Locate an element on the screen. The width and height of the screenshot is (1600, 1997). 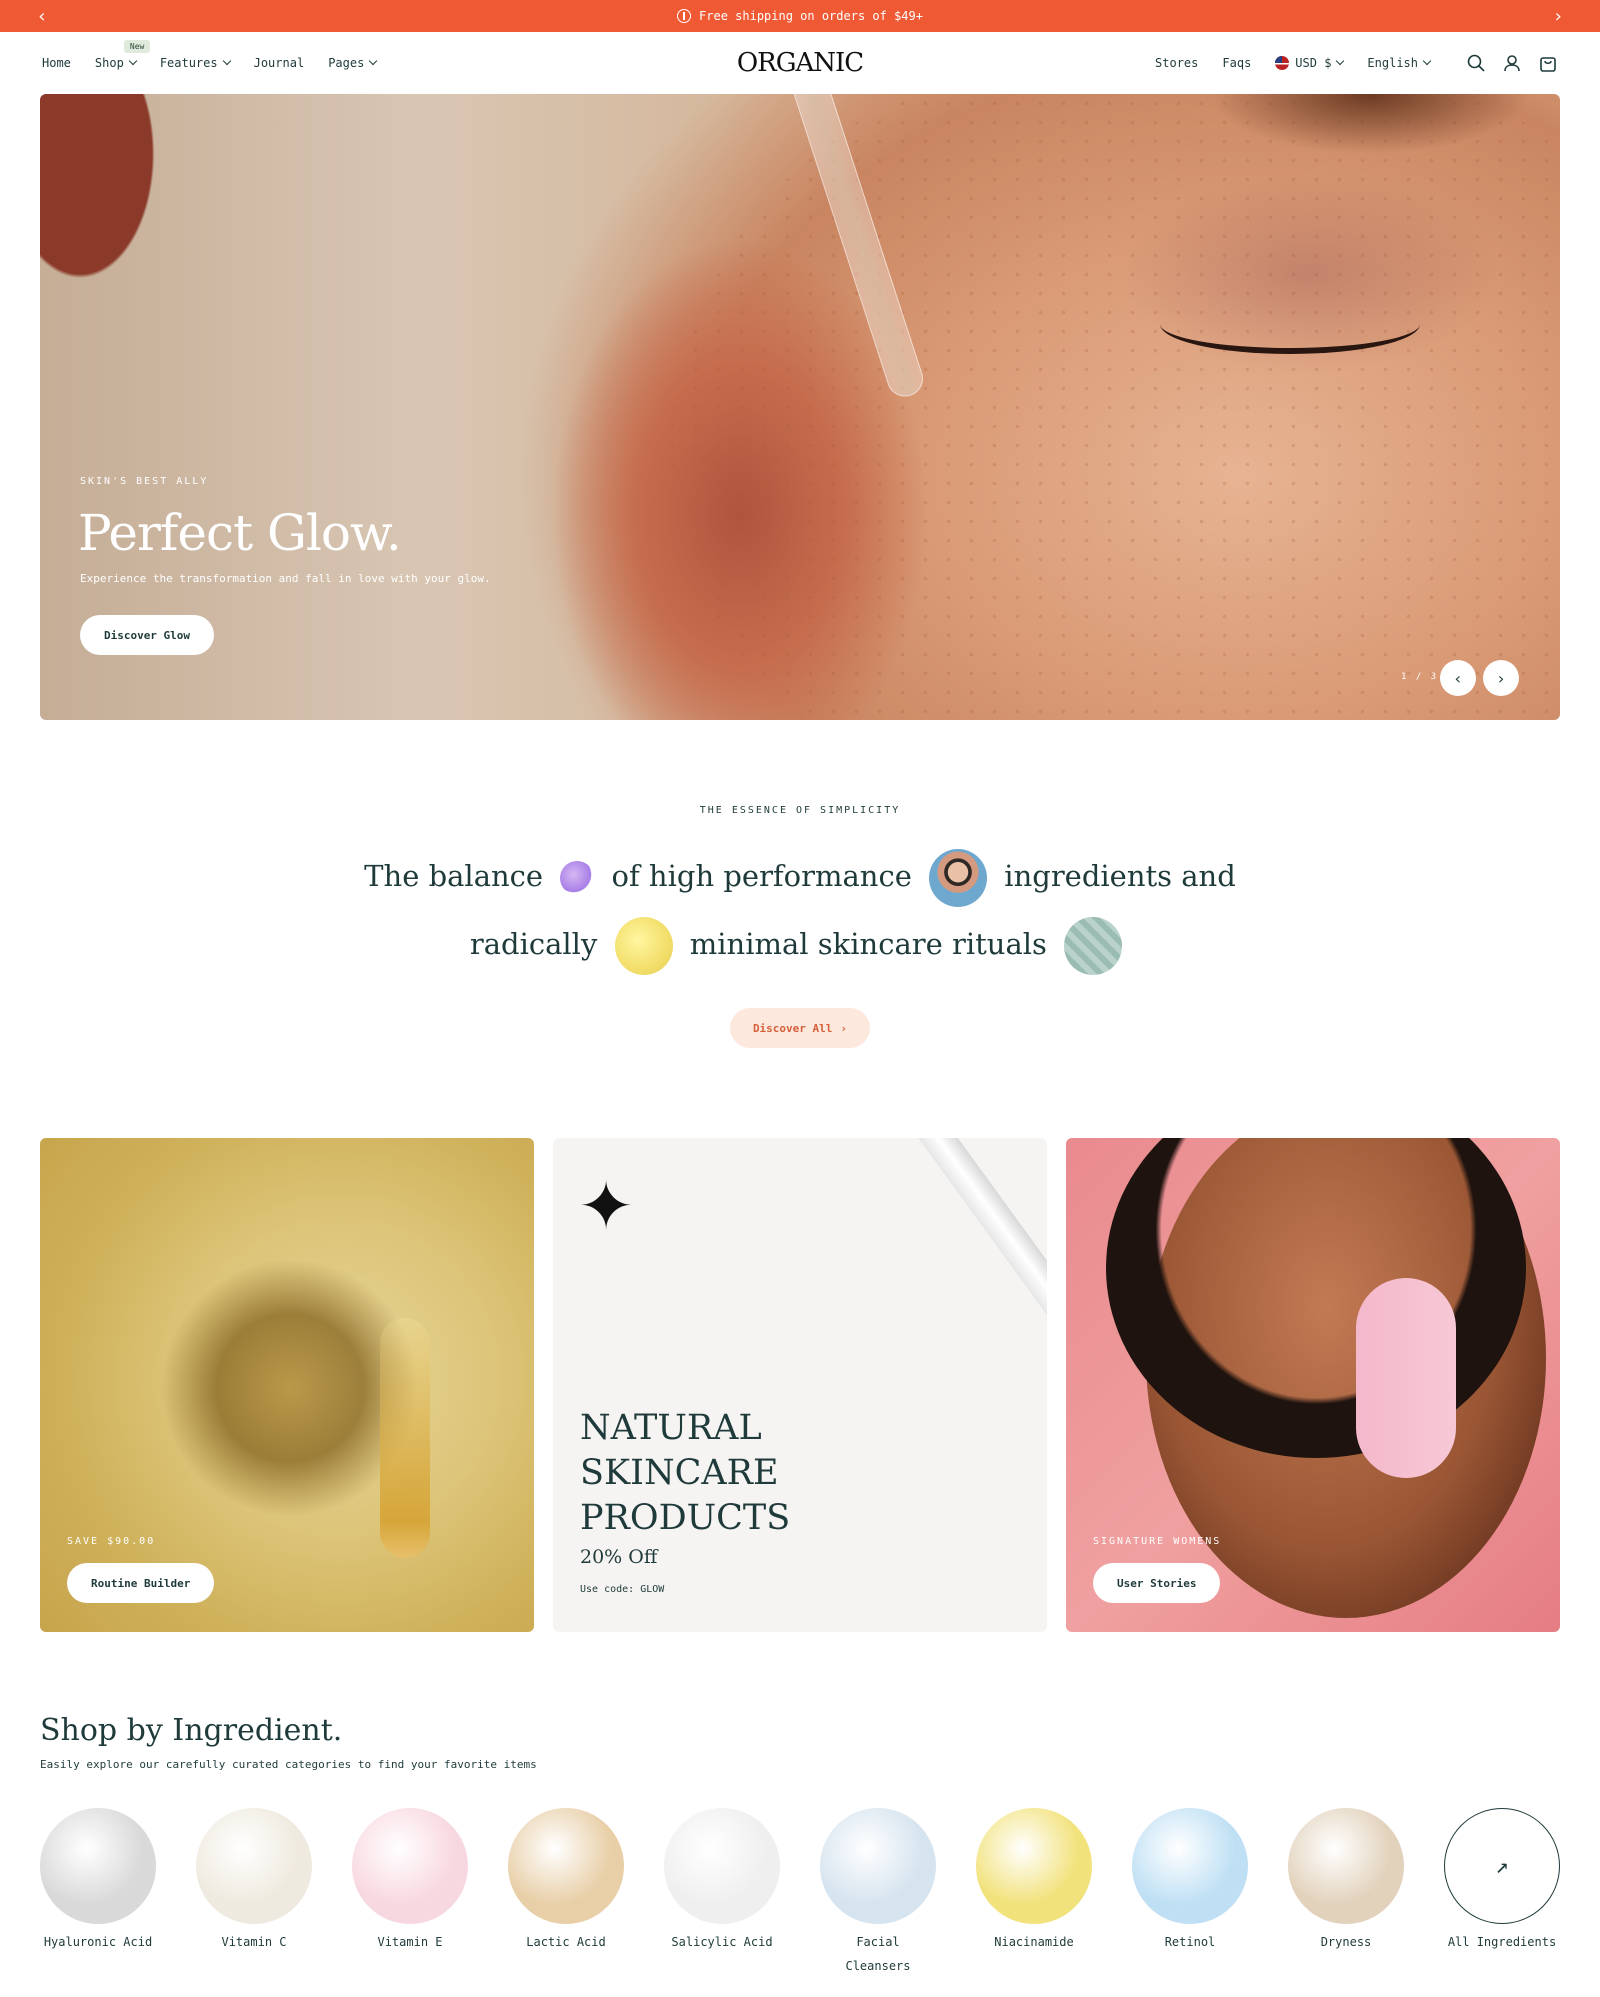
ingredient-item: Salicylic Acid is located at coordinates (722, 1881).